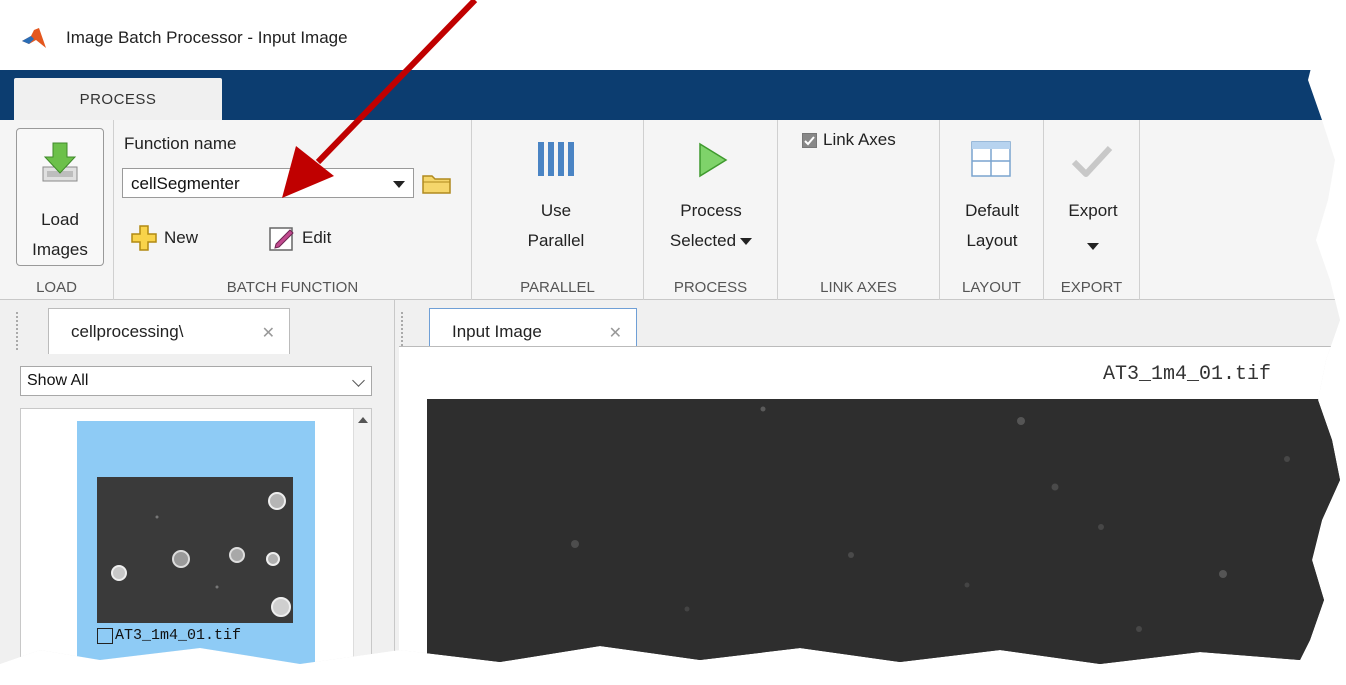 The image size is (1346, 685). I want to click on group-label-parallel: PARALLEL, so click(557, 287).